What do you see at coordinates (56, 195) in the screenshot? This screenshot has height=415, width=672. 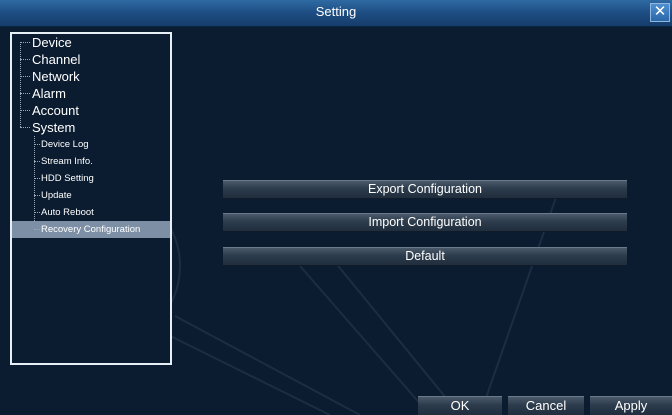 I see `tree-subitem-label: Update` at bounding box center [56, 195].